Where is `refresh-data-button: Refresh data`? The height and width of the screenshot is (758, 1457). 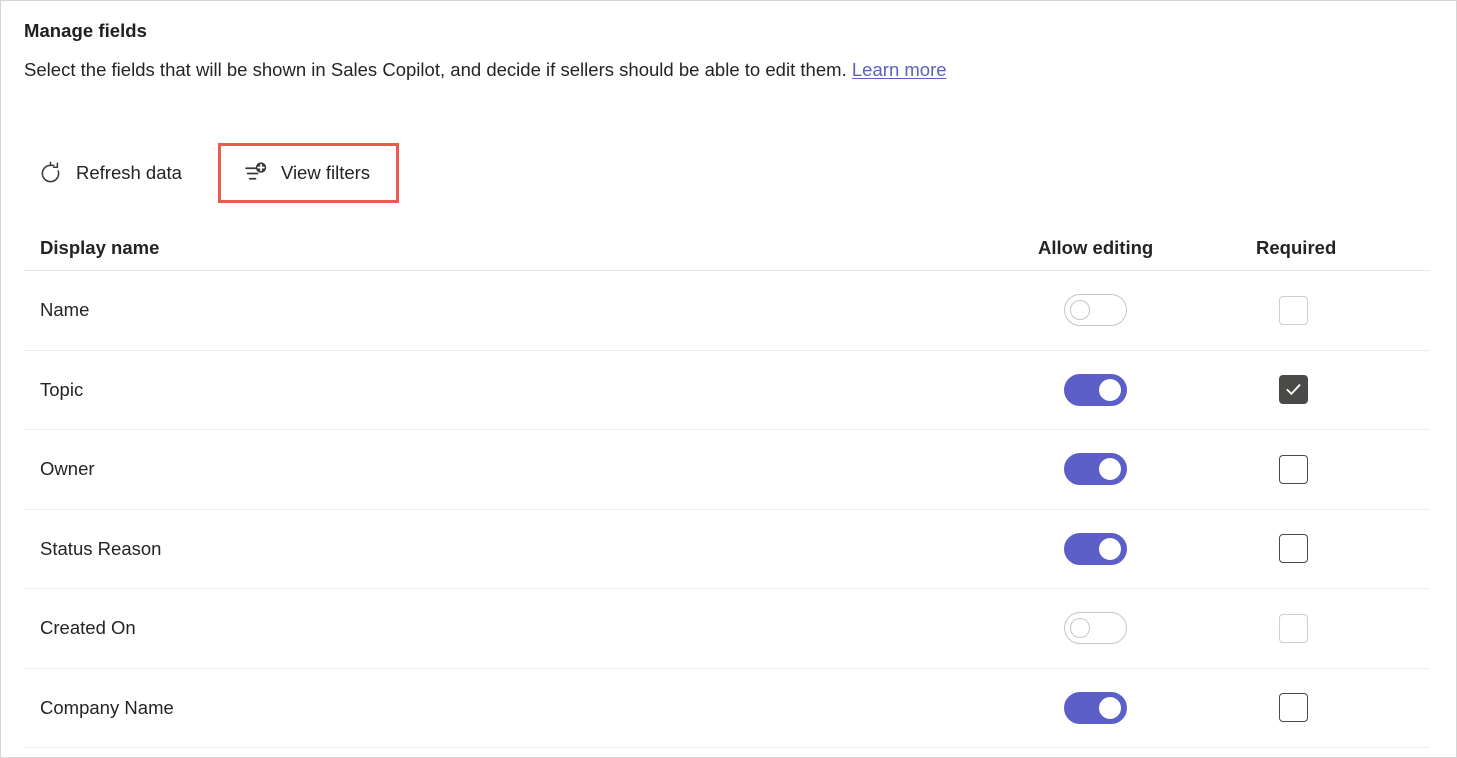 refresh-data-button: Refresh data is located at coordinates (110, 173).